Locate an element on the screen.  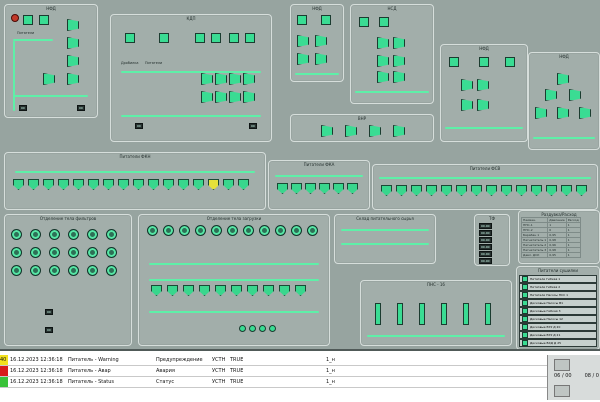
legend-item: Питатели Насосы НСС 1 is located at coordinates (558, 295).